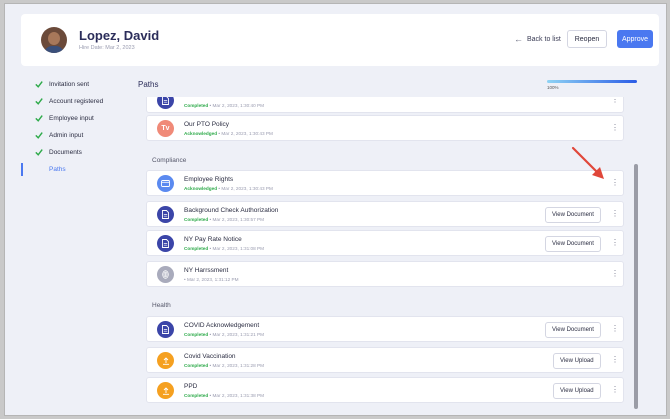 This screenshot has width=670, height=419. I want to click on path-card-title: COVID Acknowledgement, so click(222, 325).